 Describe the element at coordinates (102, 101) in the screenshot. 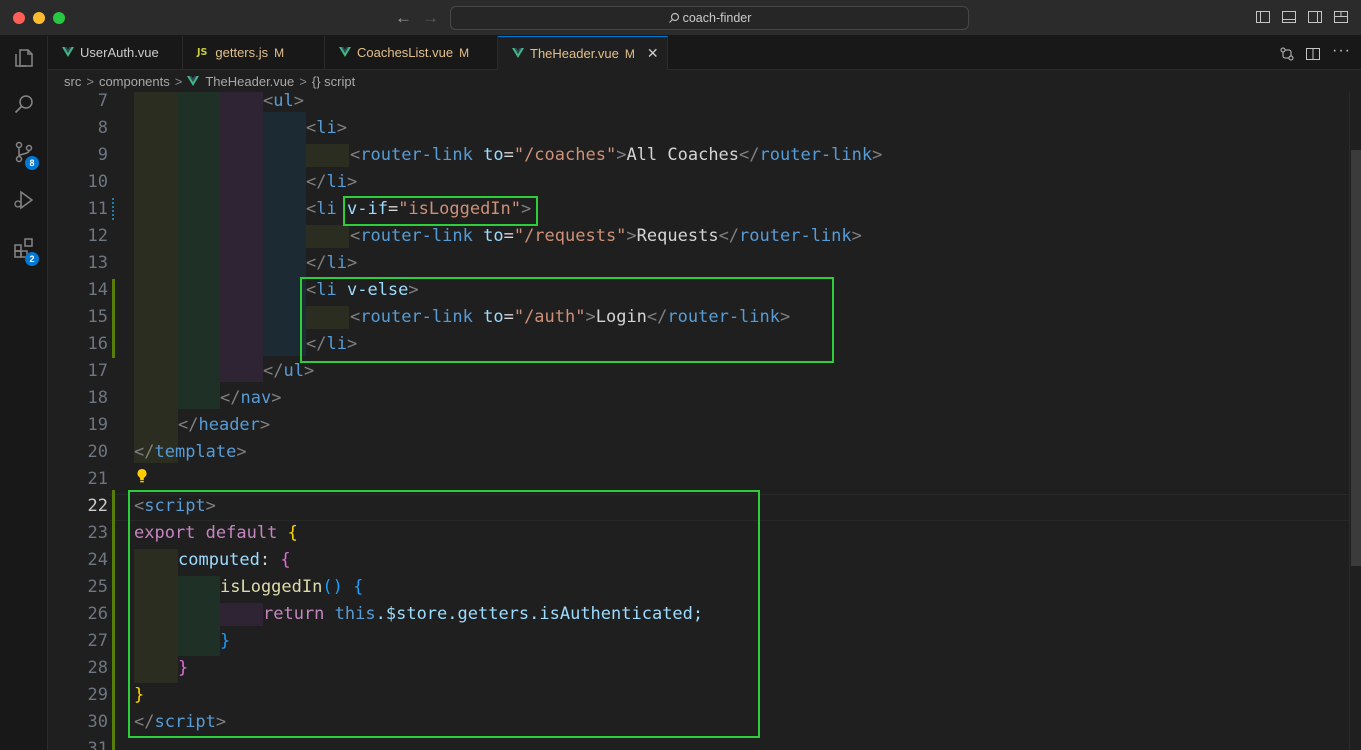

I see `line-number: 7` at that location.